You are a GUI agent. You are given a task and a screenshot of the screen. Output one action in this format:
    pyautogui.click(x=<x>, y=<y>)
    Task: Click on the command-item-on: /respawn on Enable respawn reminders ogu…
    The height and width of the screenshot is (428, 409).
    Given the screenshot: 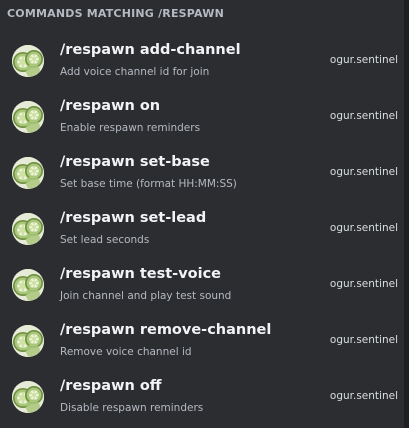 What is the action you would take?
    pyautogui.click(x=202, y=118)
    